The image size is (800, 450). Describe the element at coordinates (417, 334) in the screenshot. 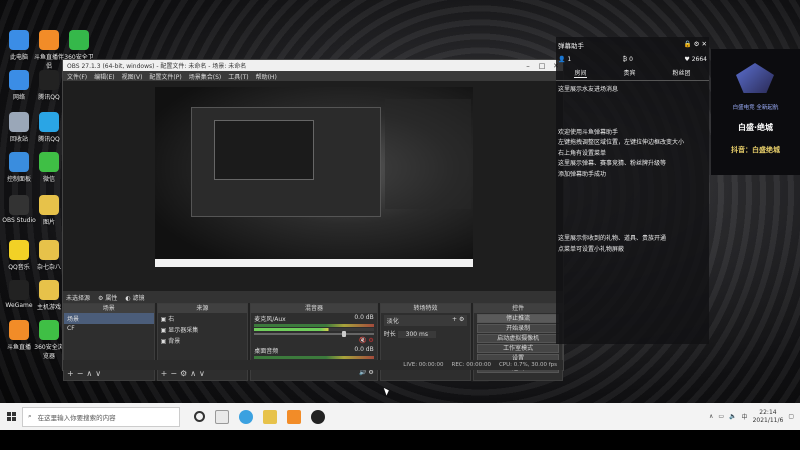

I see `duration-input: 300 ms` at that location.